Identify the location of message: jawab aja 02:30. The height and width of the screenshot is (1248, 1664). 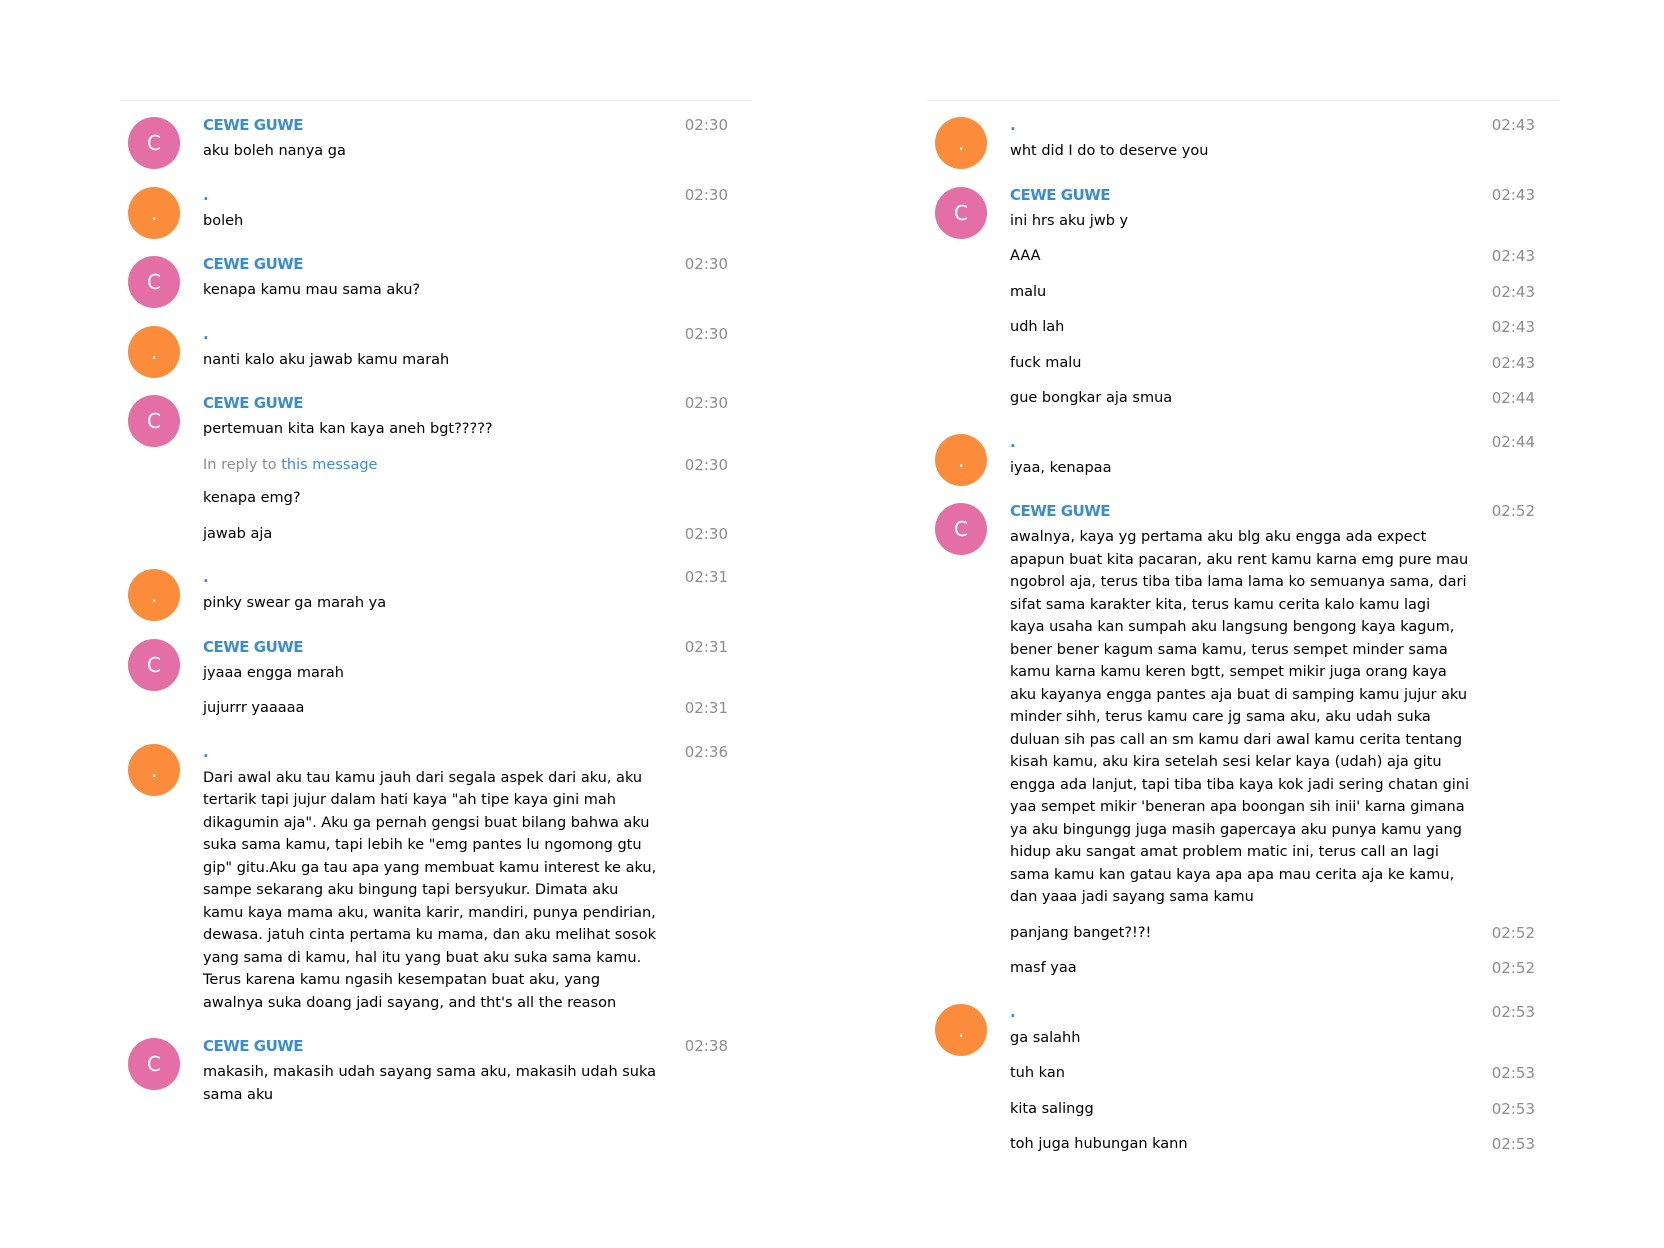
(477, 534).